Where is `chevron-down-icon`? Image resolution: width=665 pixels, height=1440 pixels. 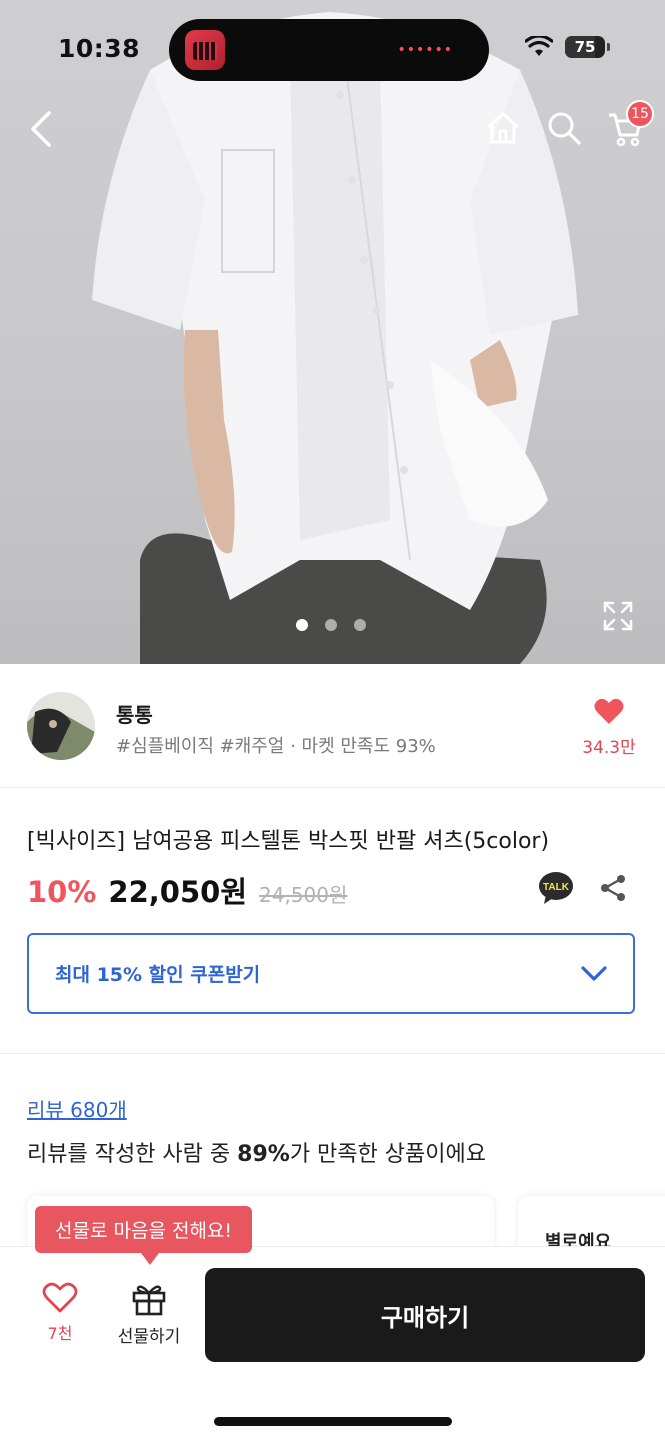 chevron-down-icon is located at coordinates (594, 973).